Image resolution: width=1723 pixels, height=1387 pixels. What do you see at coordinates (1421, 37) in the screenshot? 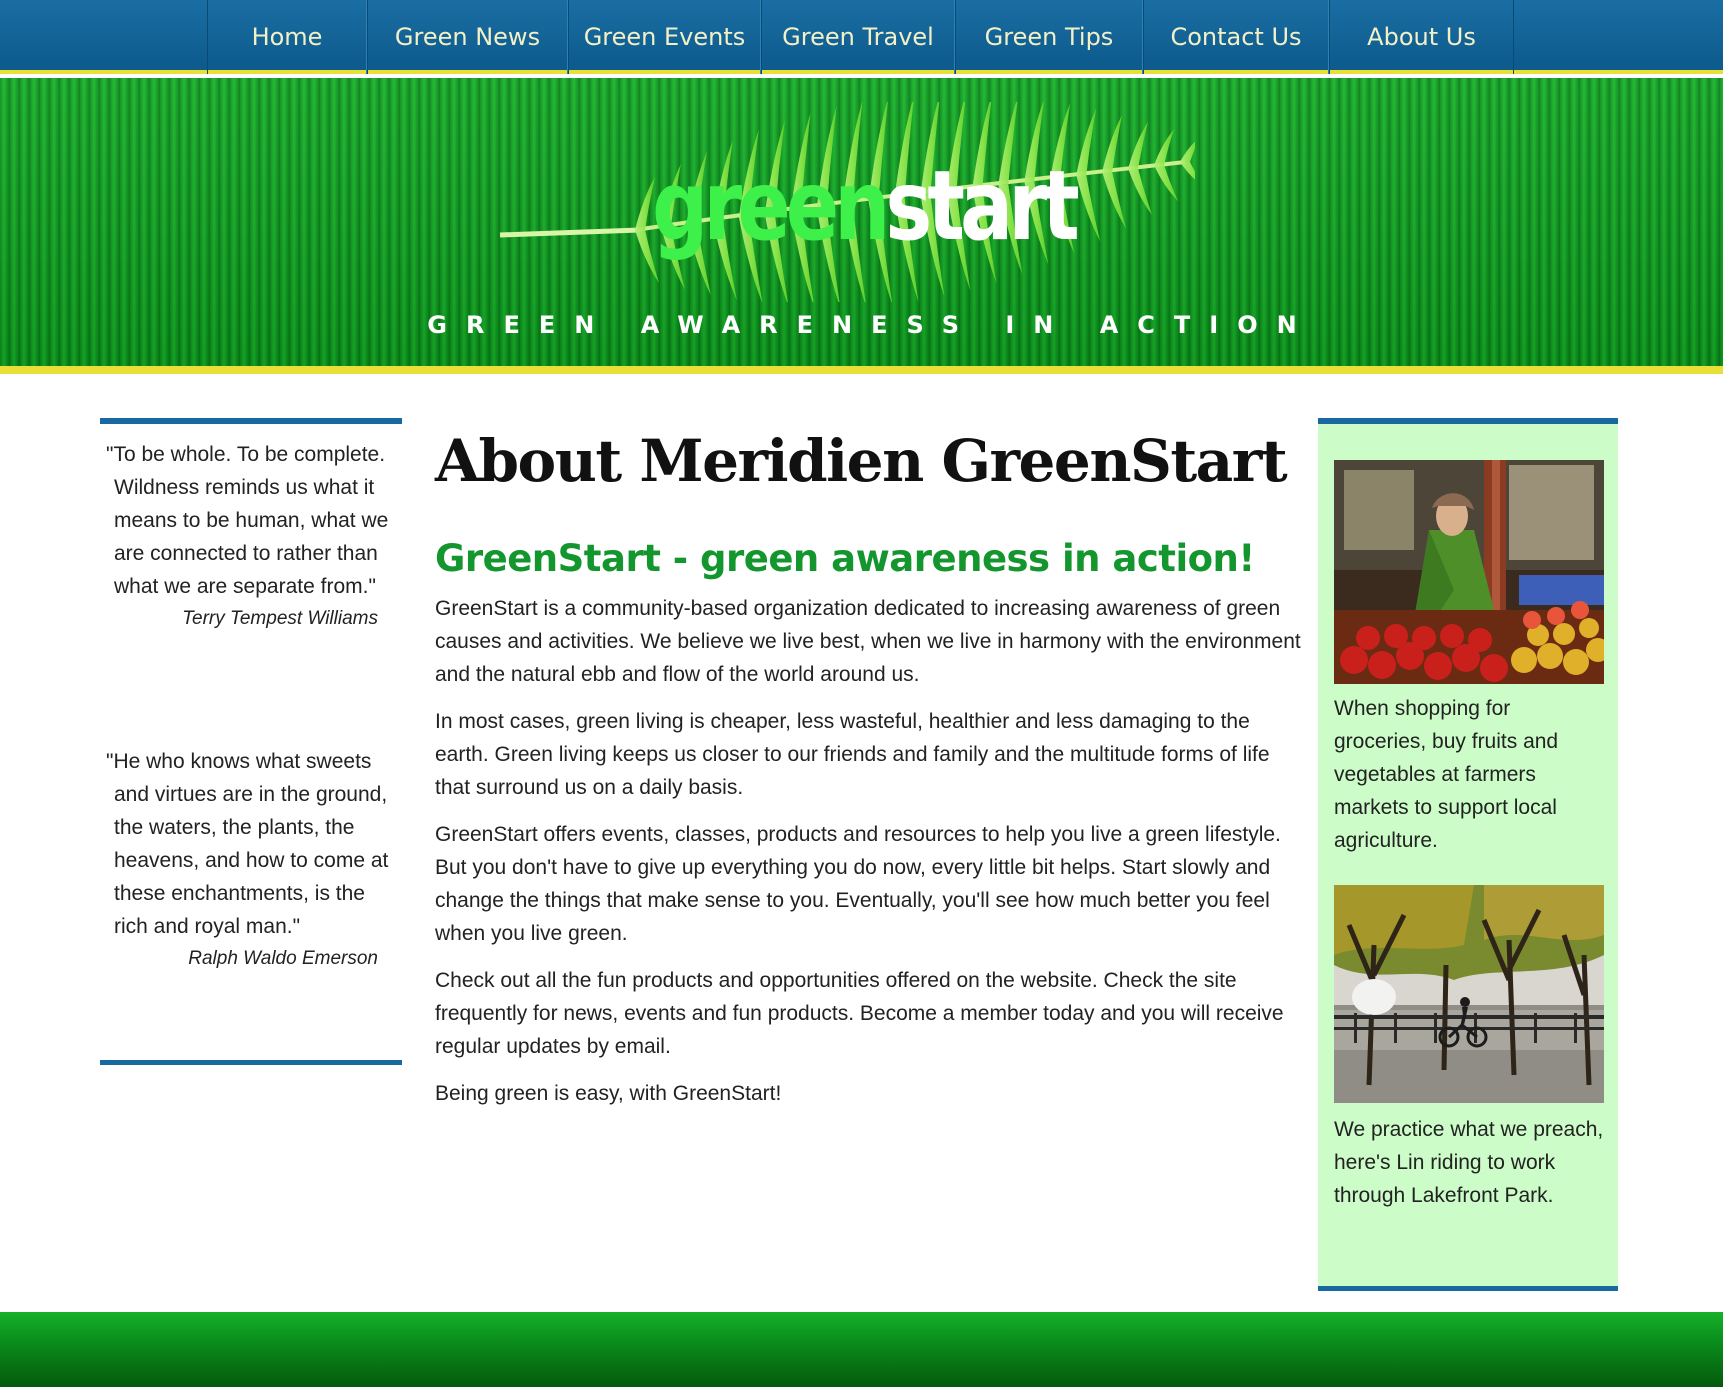
I see `nav-item-about-us: About Us` at bounding box center [1421, 37].